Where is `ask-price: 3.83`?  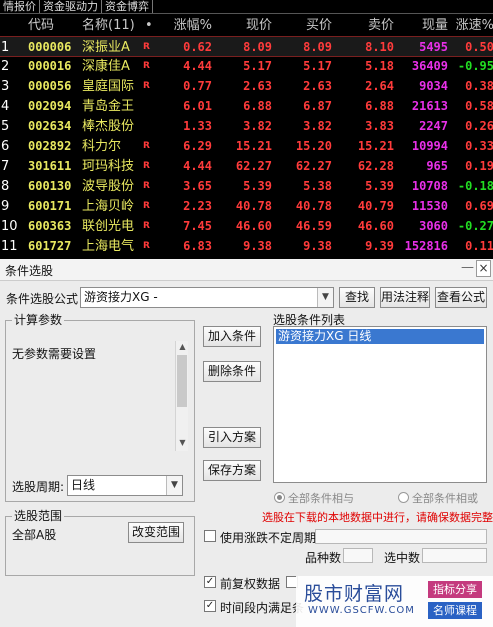 ask-price: 3.83 is located at coordinates (379, 126).